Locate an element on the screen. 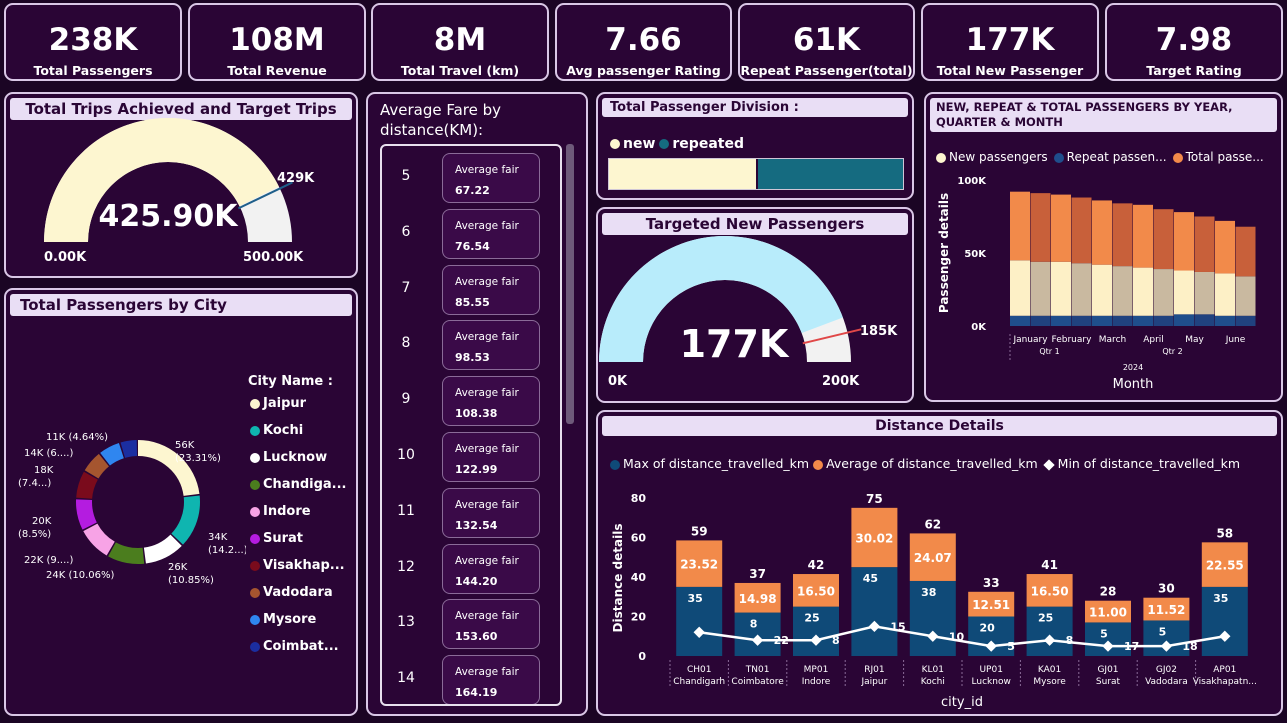 This screenshot has width=1287, height=723. fare-row: 5 Average fair 67.22 is located at coordinates (471, 176).